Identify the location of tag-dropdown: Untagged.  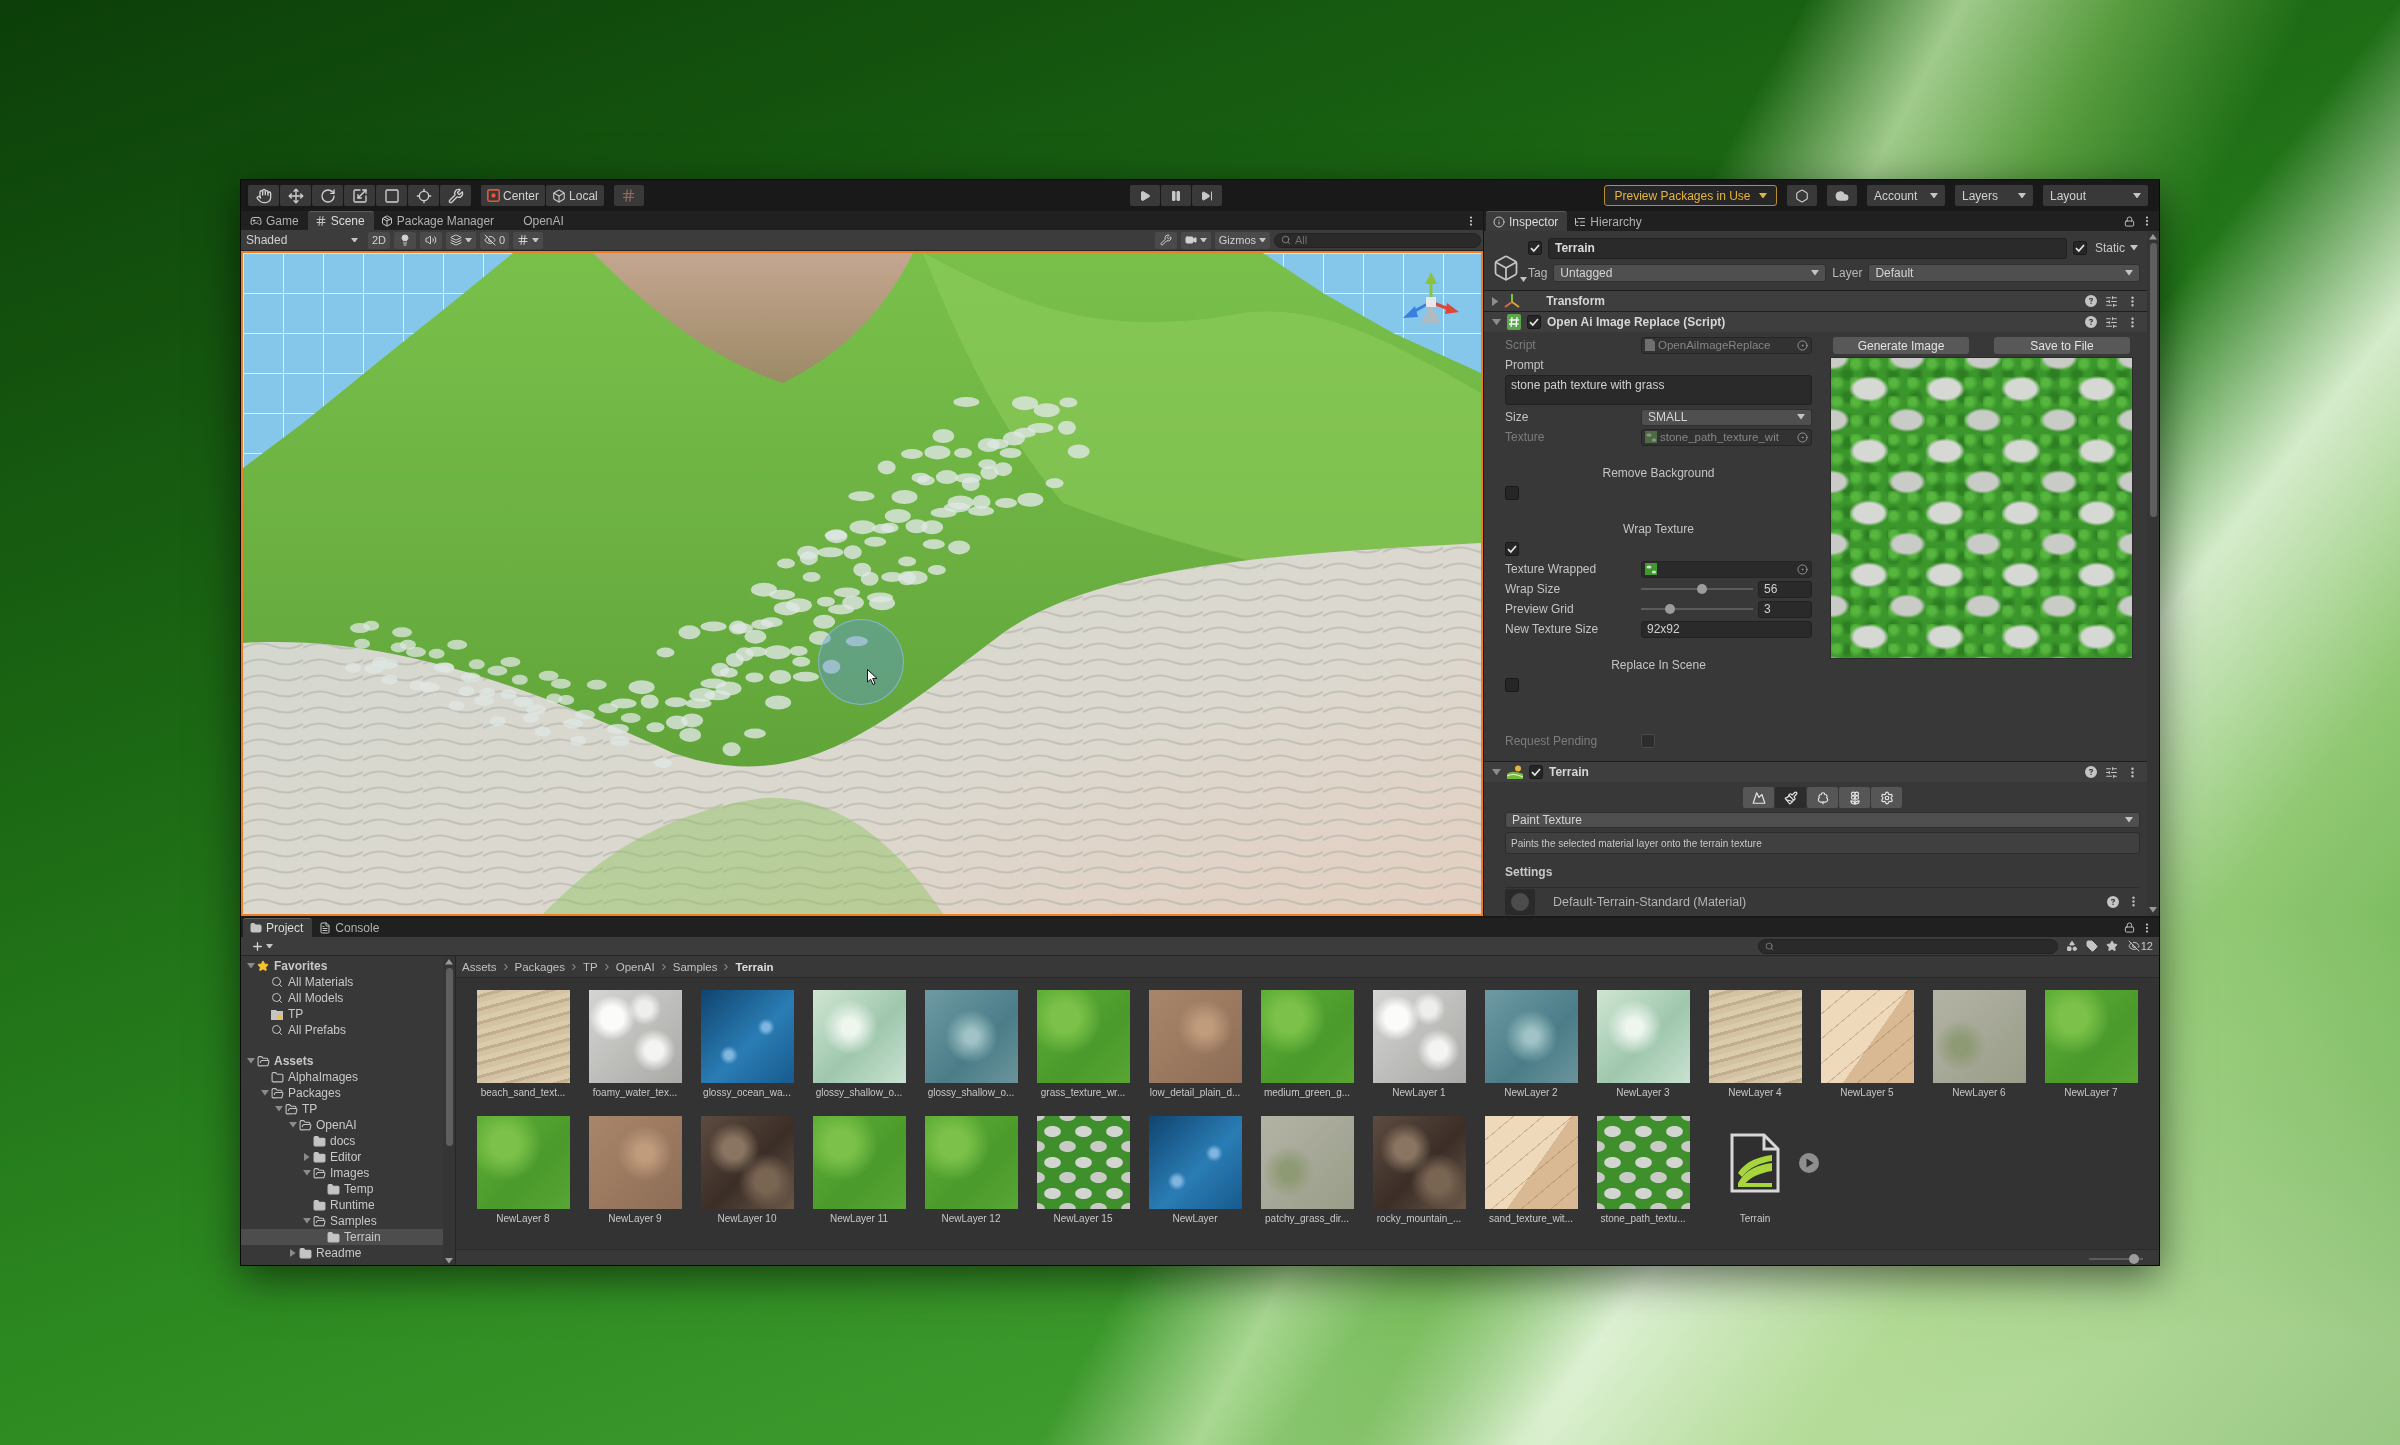
(1690, 273).